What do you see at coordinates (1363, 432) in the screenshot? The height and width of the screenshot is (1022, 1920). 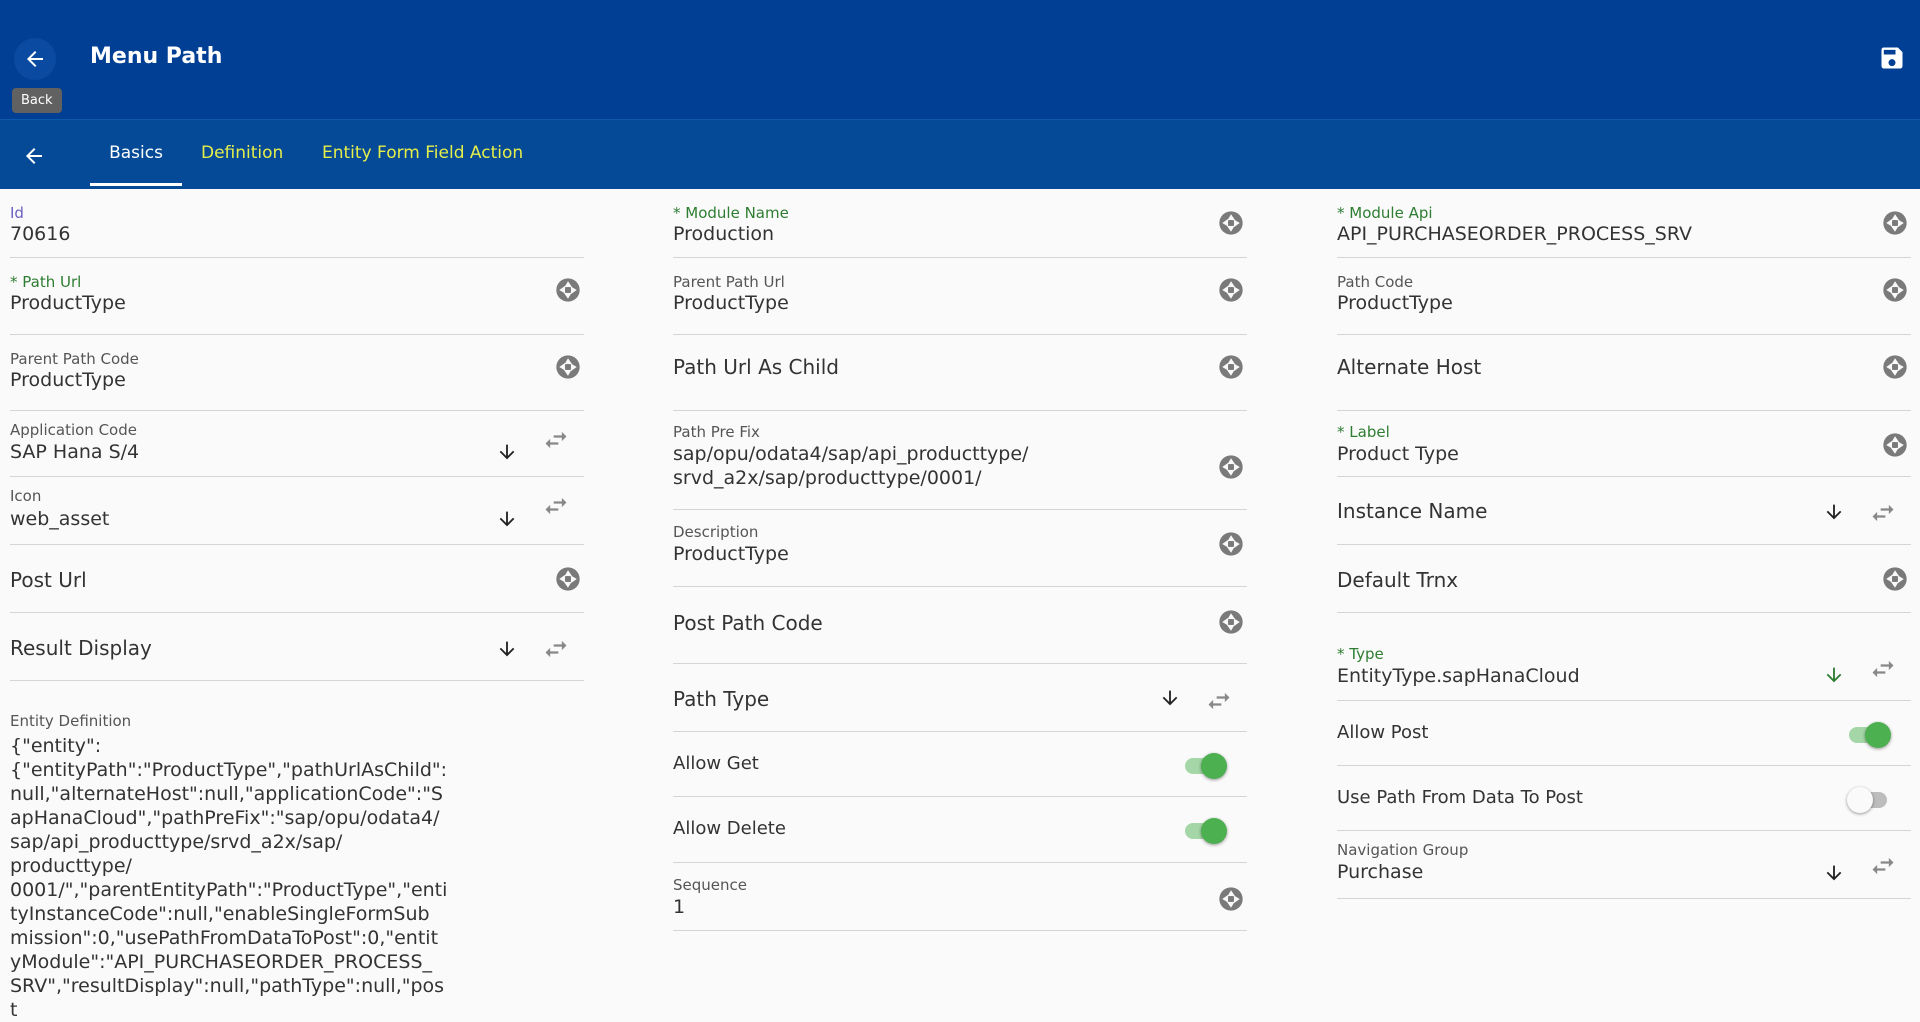 I see `label-label: * Label` at bounding box center [1363, 432].